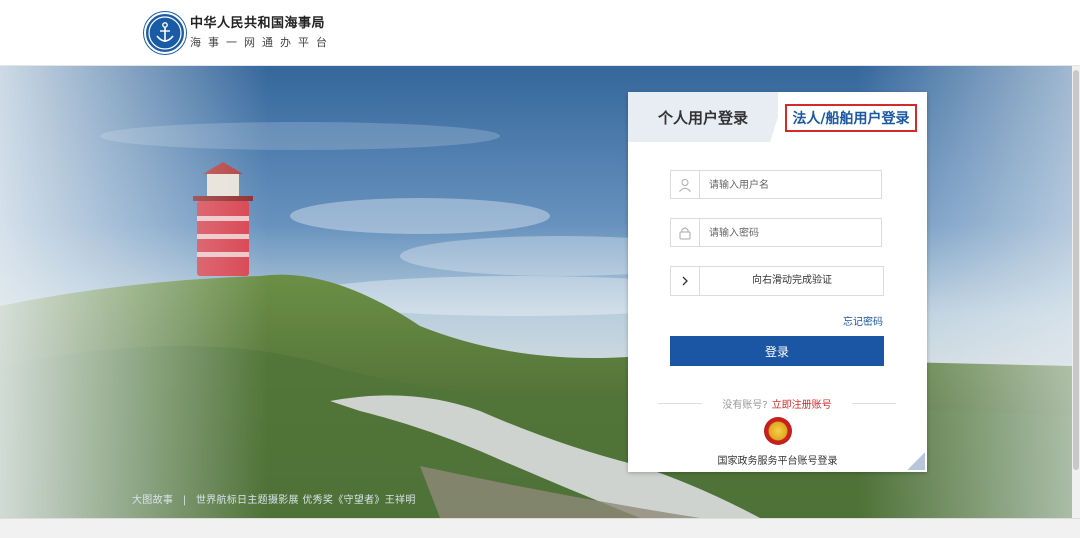 The width and height of the screenshot is (1080, 538). Describe the element at coordinates (794, 233) in the screenshot. I see `password-input` at that location.